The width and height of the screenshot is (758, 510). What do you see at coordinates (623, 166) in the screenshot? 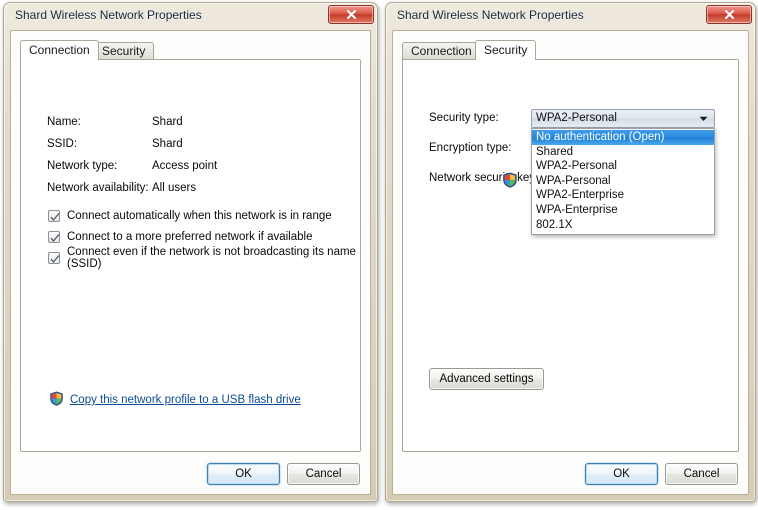
I see `dropdown-option-wpa2-personal: WPA2-Personal` at bounding box center [623, 166].